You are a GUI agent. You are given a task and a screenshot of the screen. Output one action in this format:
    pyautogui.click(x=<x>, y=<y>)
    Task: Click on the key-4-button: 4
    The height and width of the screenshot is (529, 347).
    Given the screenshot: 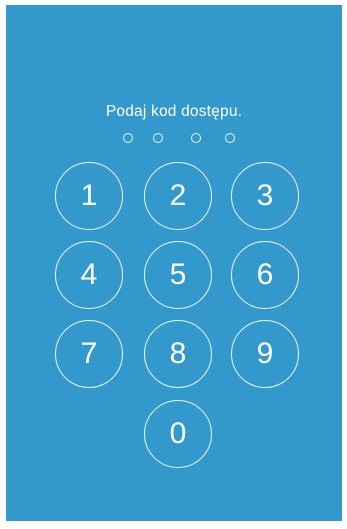 What is the action you would take?
    pyautogui.click(x=89, y=275)
    